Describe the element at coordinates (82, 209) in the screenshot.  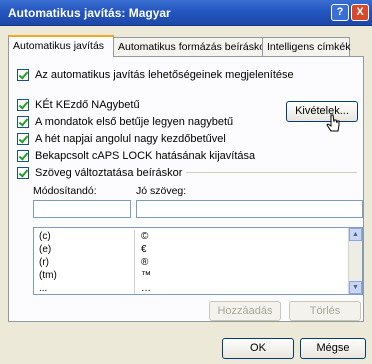
I see `replace-input` at that location.